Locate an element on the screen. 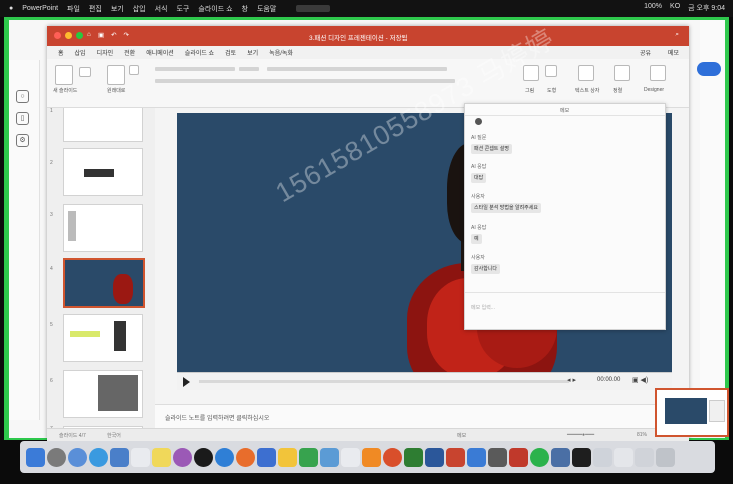 This screenshot has height=484, width=733. font-name-box is located at coordinates (195, 69).